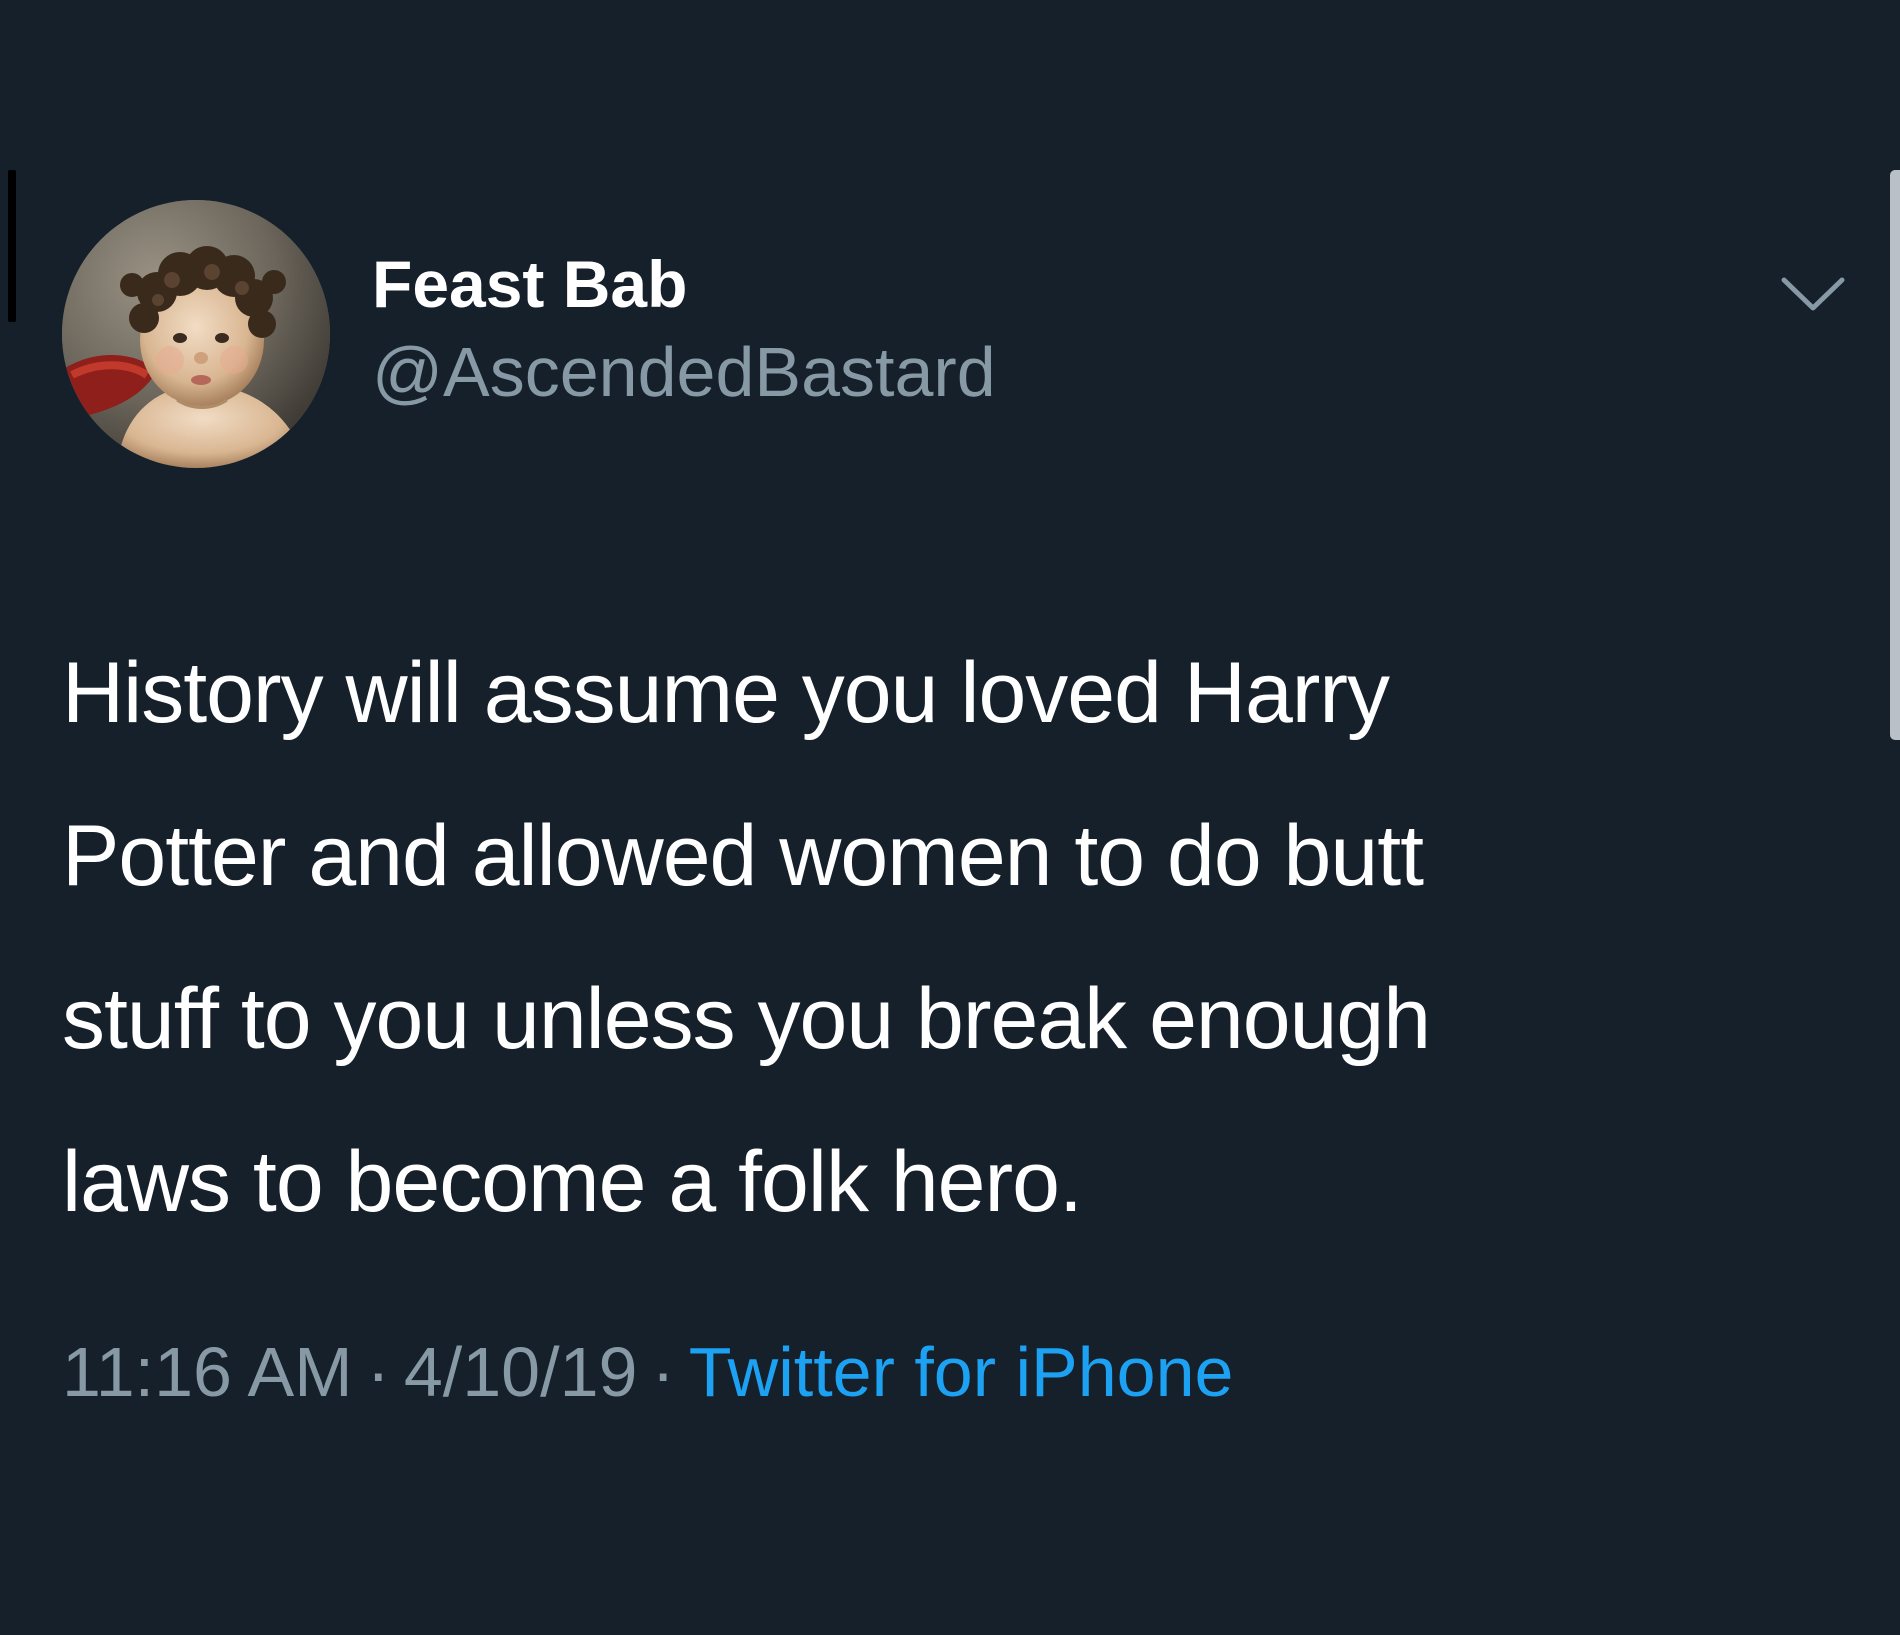 The height and width of the screenshot is (1635, 1900). I want to click on tweet-text-line: stuff to you unless you break enough, so click(746, 1019).